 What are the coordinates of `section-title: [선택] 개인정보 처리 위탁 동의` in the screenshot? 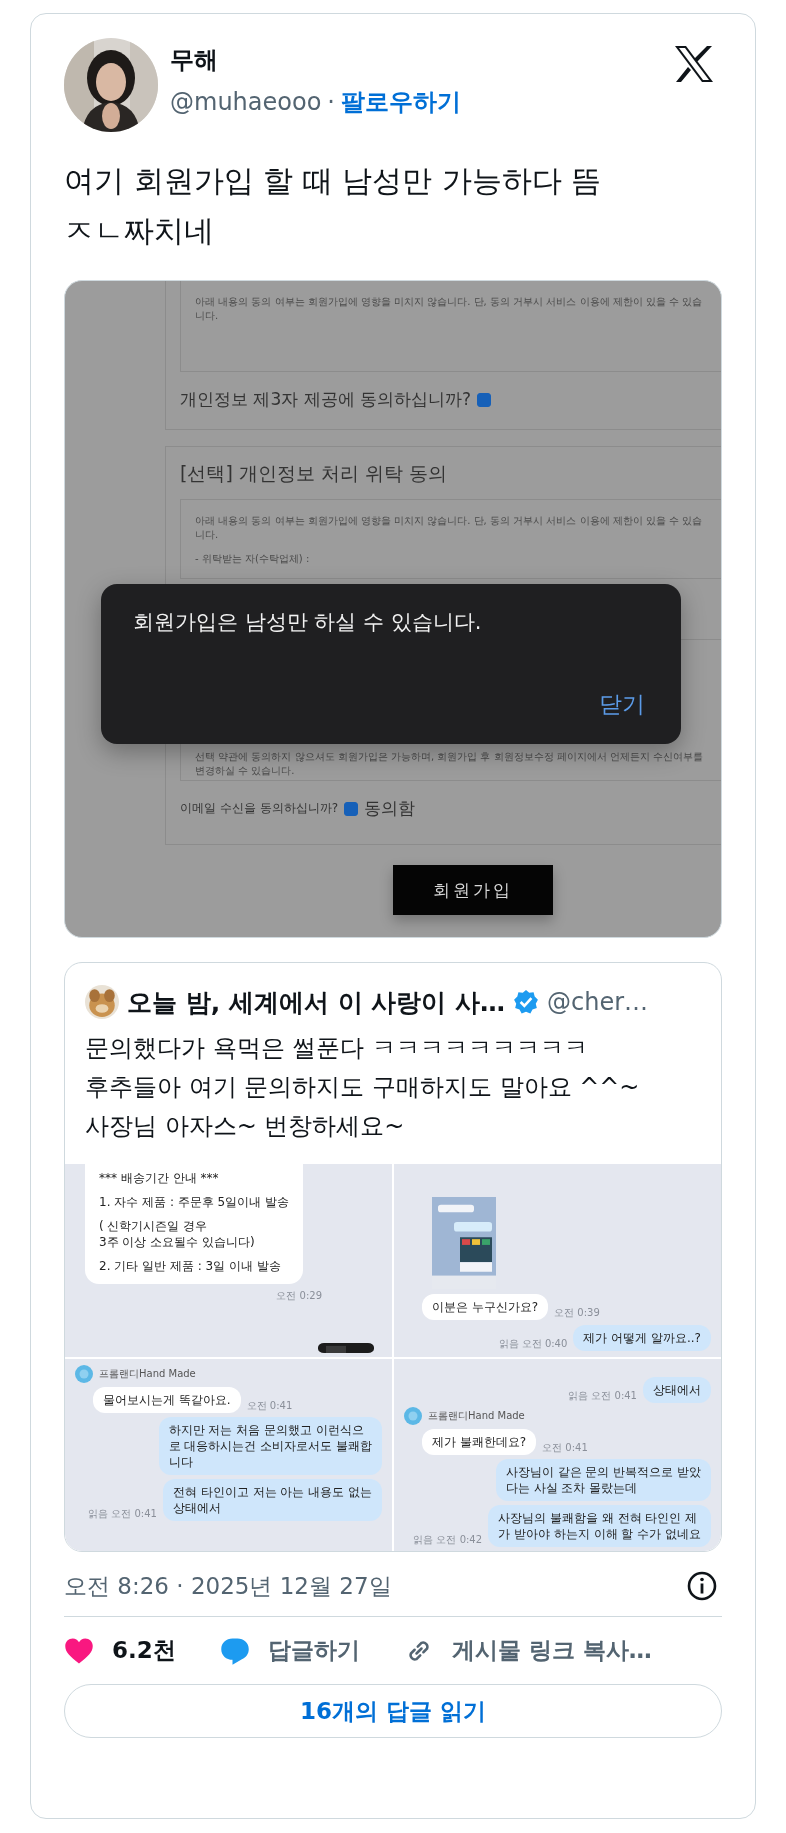 It's located at (314, 473).